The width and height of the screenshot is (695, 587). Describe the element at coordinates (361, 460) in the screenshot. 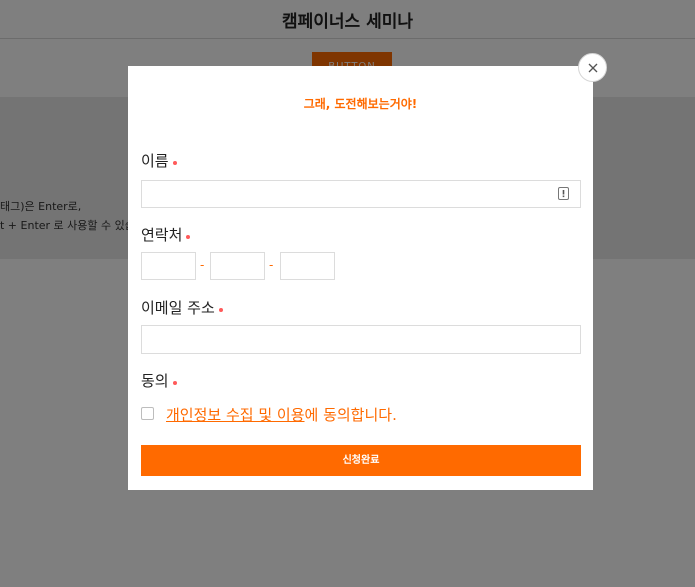

I see `submit-button: 신청완료` at that location.